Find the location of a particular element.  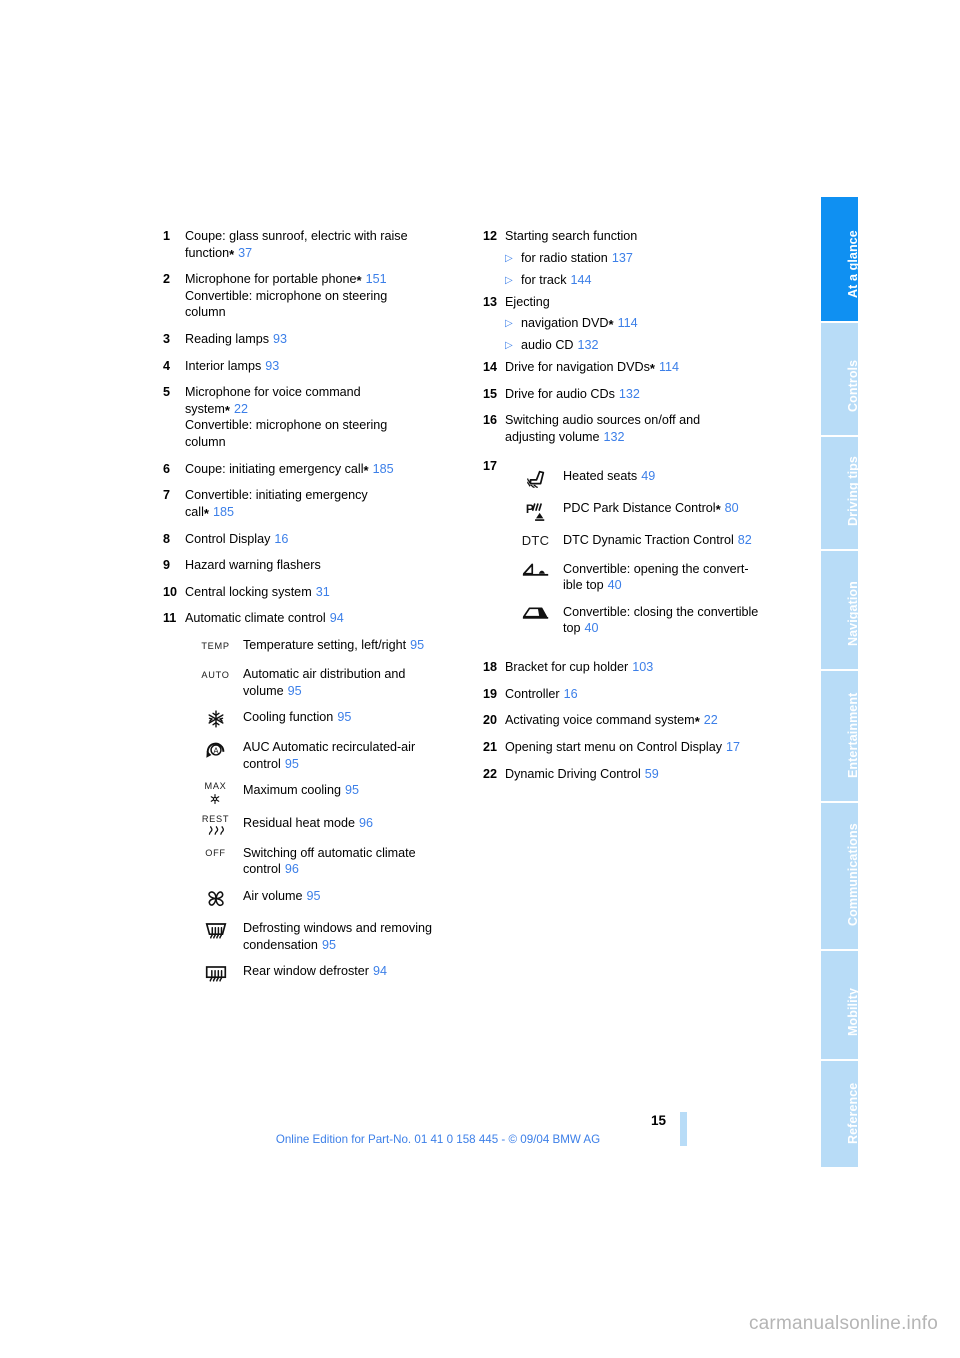

legend-item-14: 14 Drive for navigation DVDs* 114 is located at coordinates (638, 367).